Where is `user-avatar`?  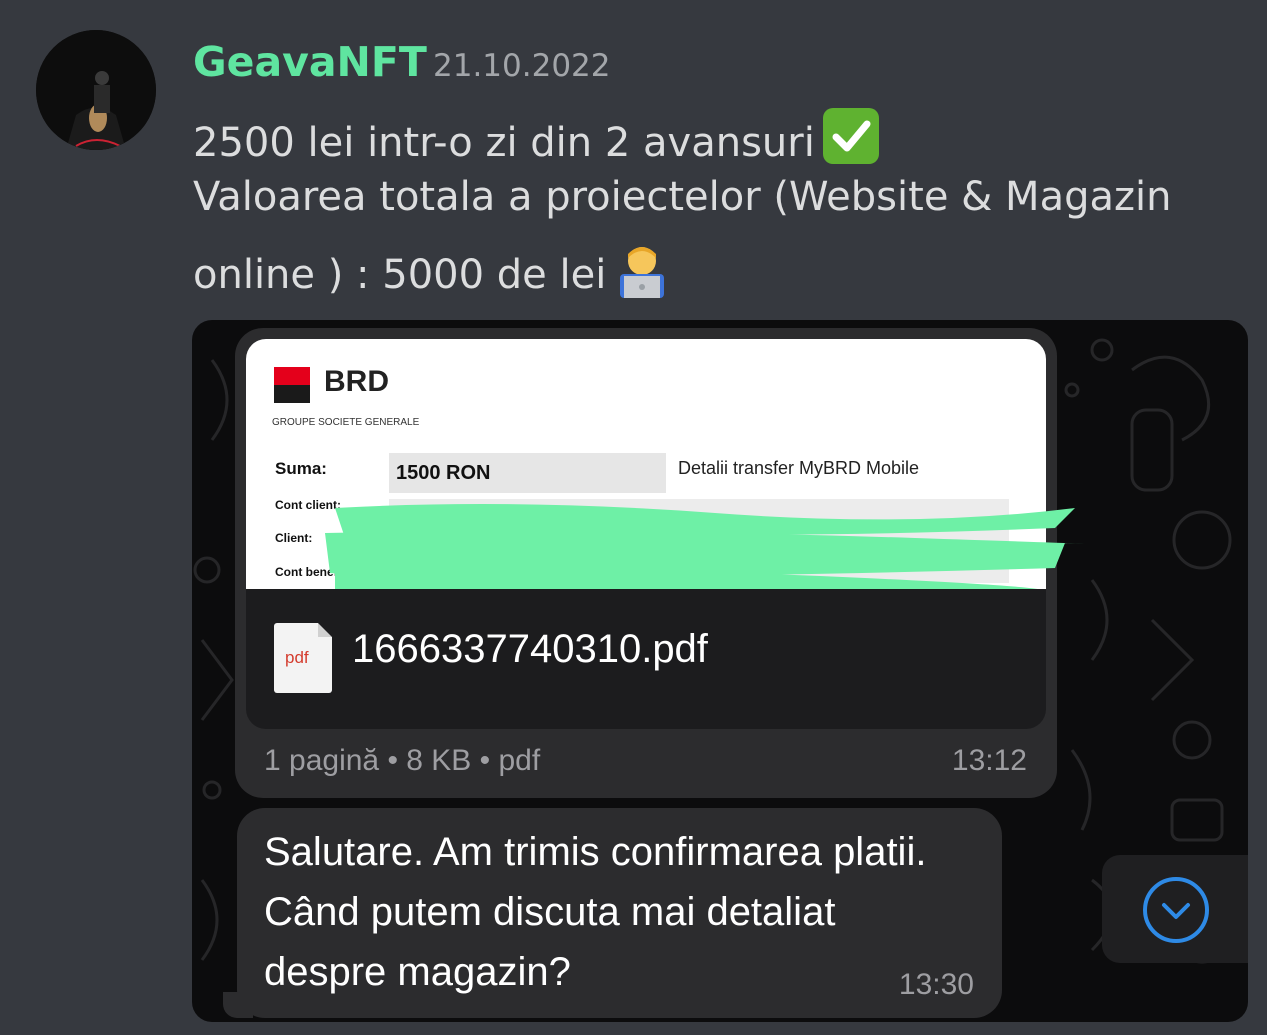 user-avatar is located at coordinates (96, 90).